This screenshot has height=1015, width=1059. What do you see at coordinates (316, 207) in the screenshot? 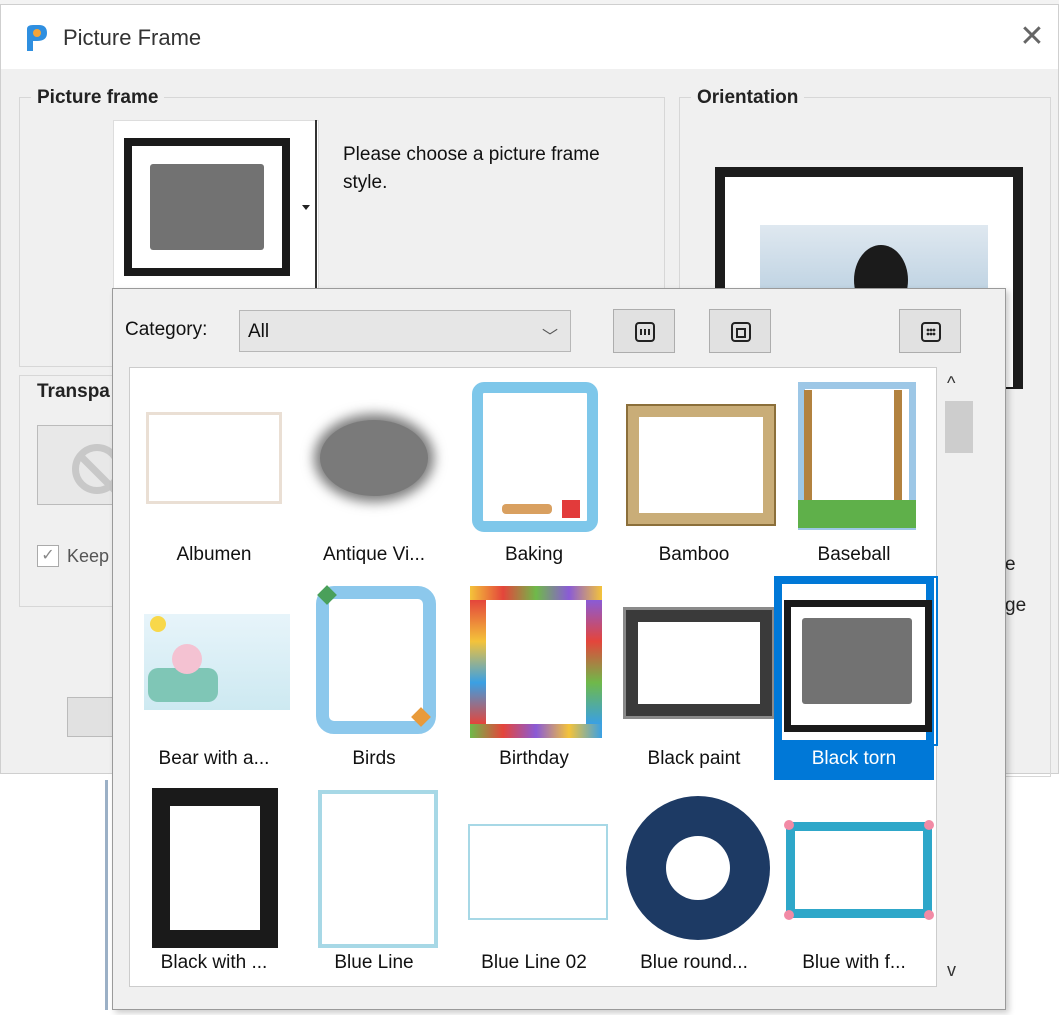
I see `frame-button-divider` at bounding box center [316, 207].